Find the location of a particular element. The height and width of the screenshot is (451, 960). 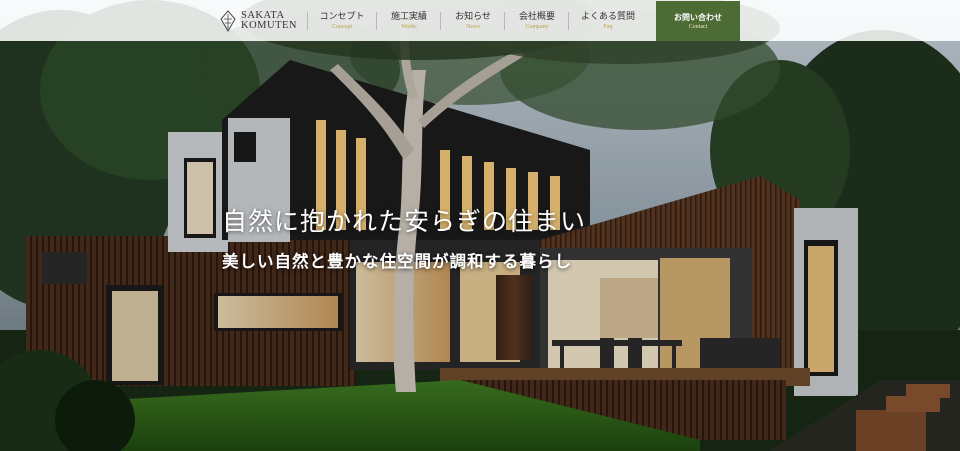

logo-line2: KOMUTEN is located at coordinates (269, 25).